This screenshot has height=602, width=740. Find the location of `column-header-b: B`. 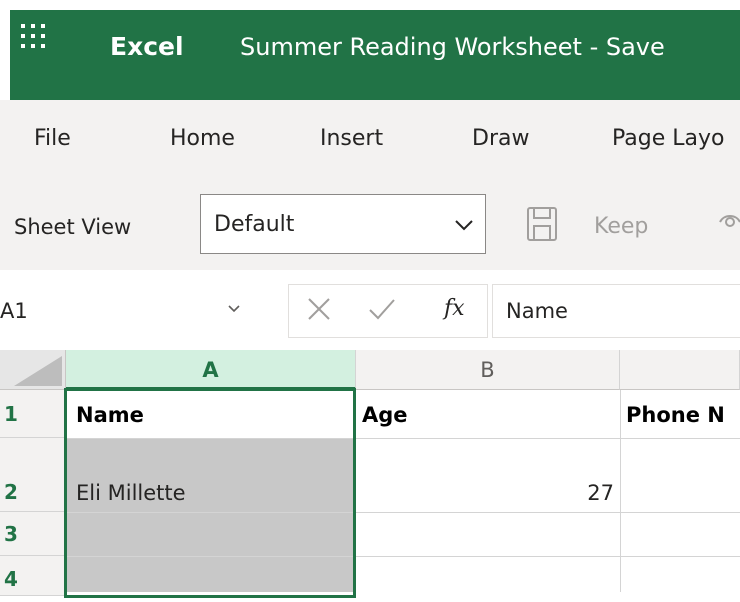

column-header-b: B is located at coordinates (488, 370).